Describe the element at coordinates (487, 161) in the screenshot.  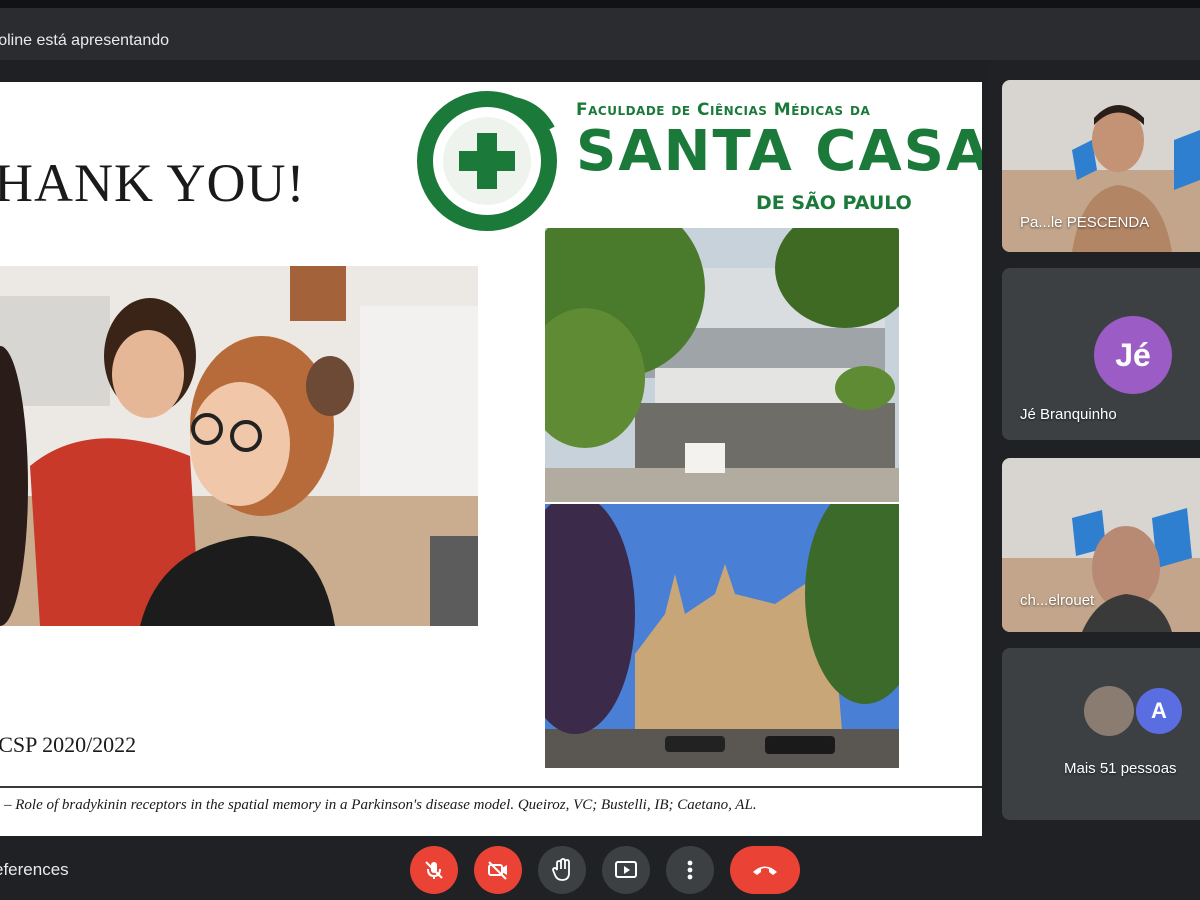
I see `santa-casa-logo-emblem` at that location.